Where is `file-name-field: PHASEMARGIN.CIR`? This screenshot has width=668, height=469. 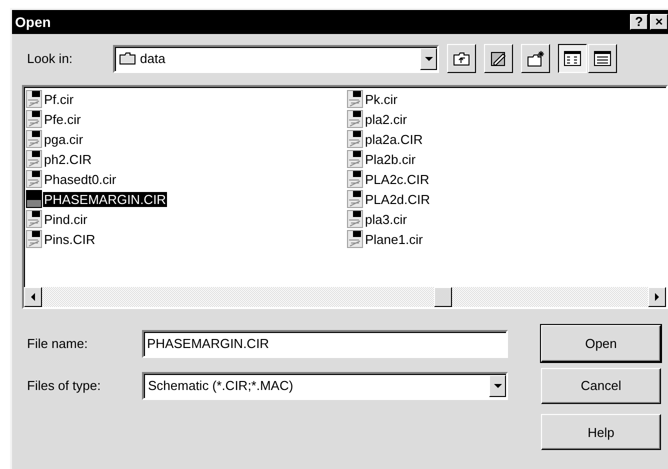 file-name-field: PHASEMARGIN.CIR is located at coordinates (325, 344).